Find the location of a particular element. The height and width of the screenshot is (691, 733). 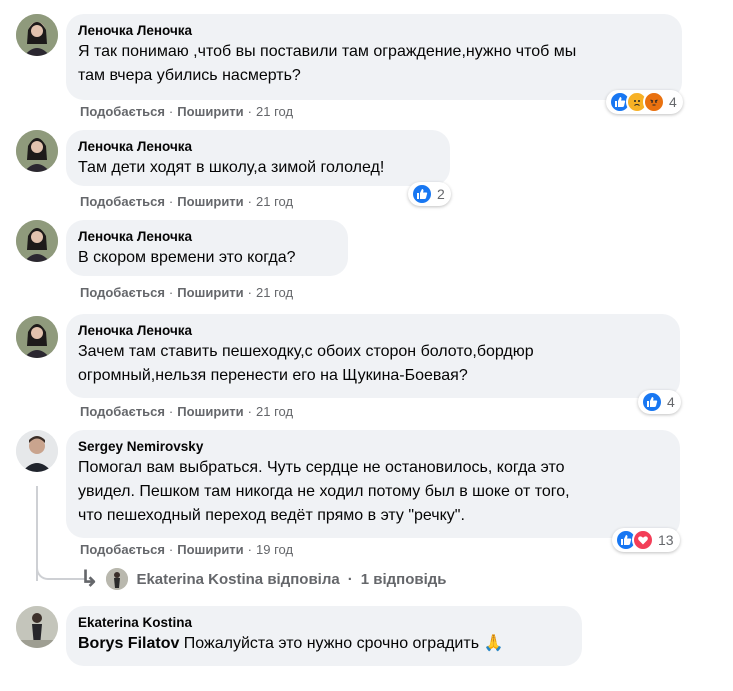

comment-actions: Подобається · Поширити · 19 год is located at coordinates (187, 549).